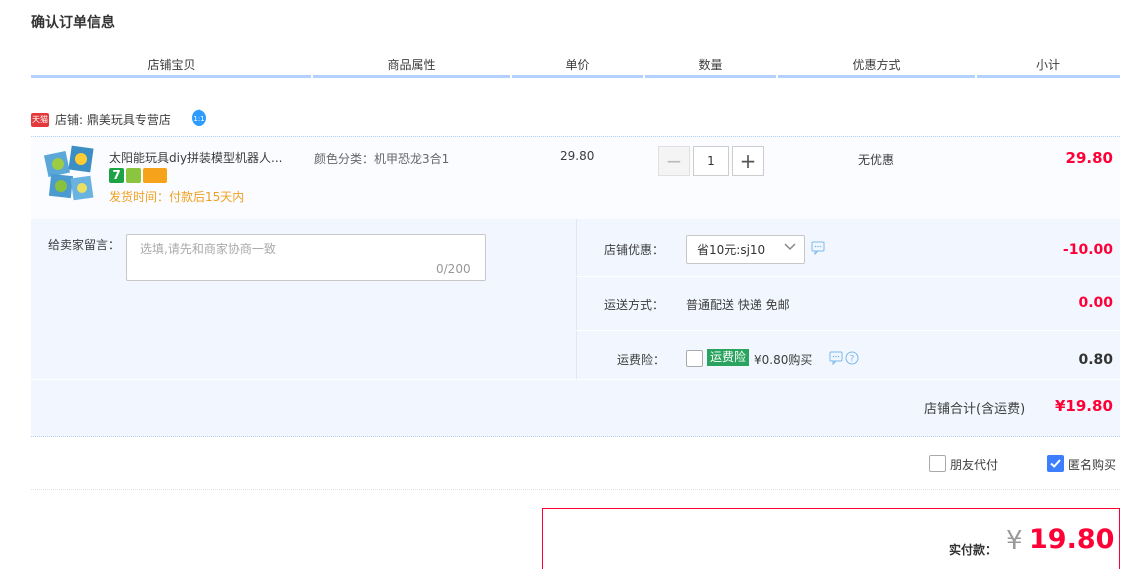 Image resolution: width=1143 pixels, height=569 pixels. What do you see at coordinates (674, 161) in the screenshot?
I see `quantity-minus-button: −` at bounding box center [674, 161].